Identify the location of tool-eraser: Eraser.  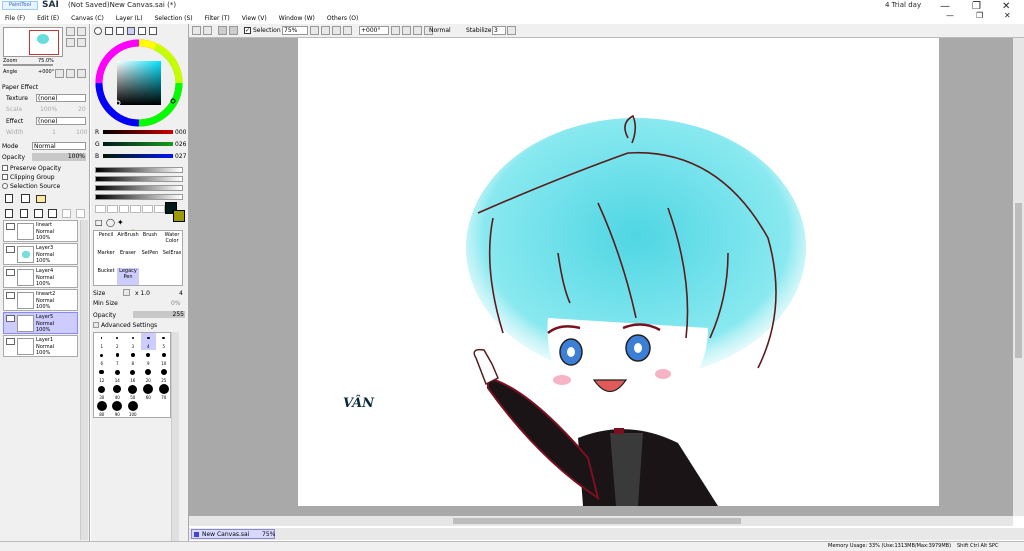
(128, 258).